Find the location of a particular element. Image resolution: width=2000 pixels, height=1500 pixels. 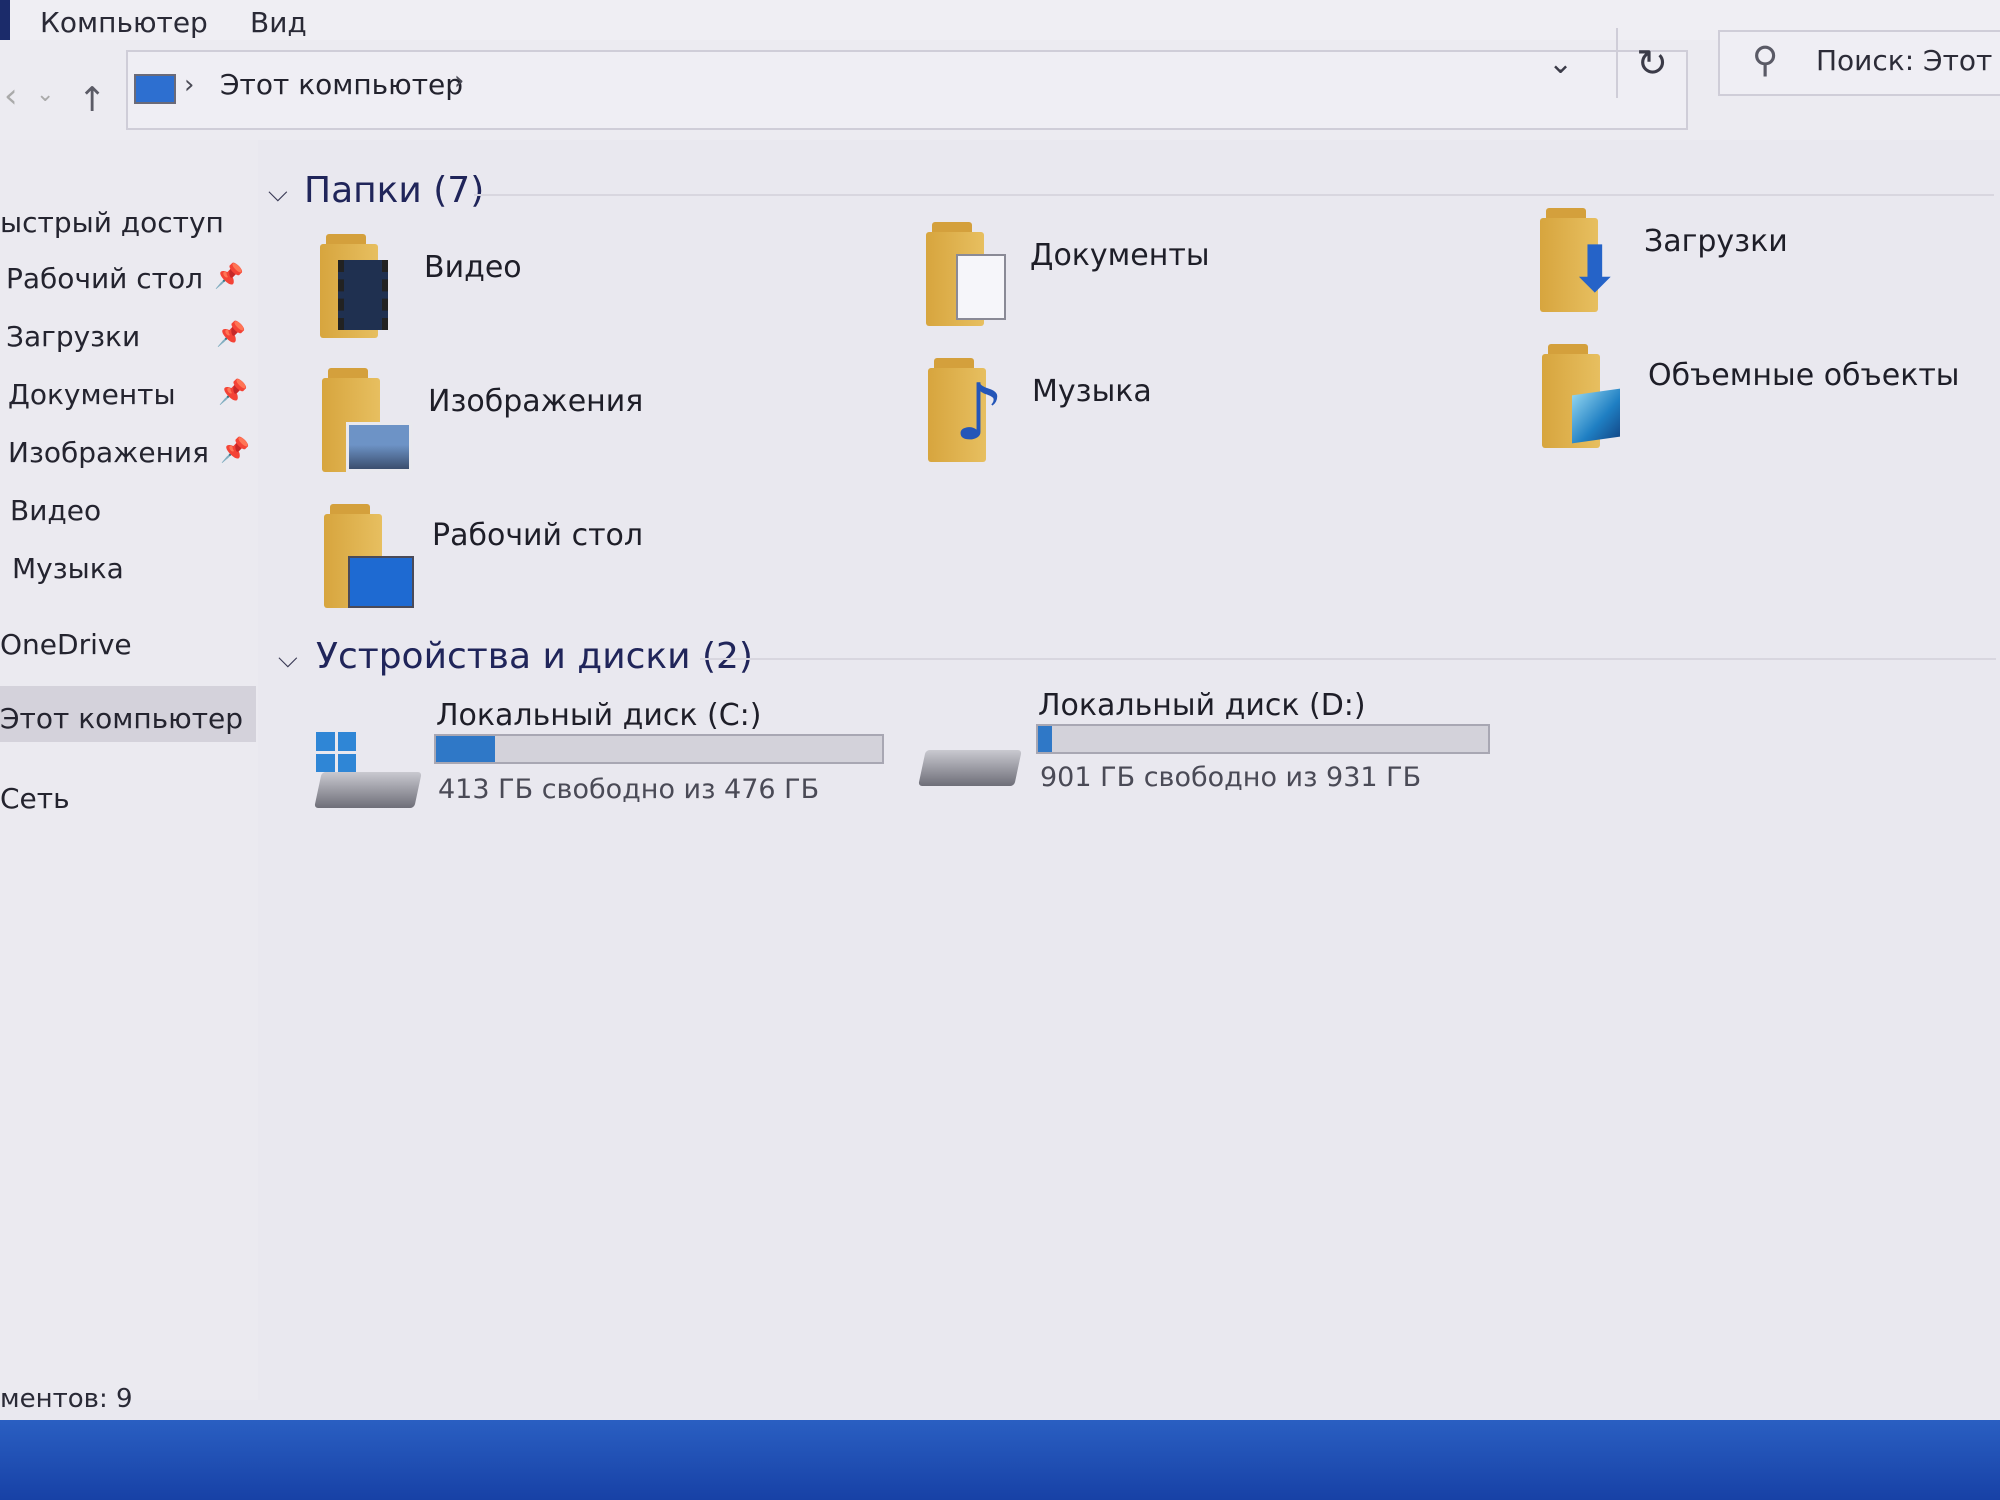

tab-view: Вид is located at coordinates (278, 22).